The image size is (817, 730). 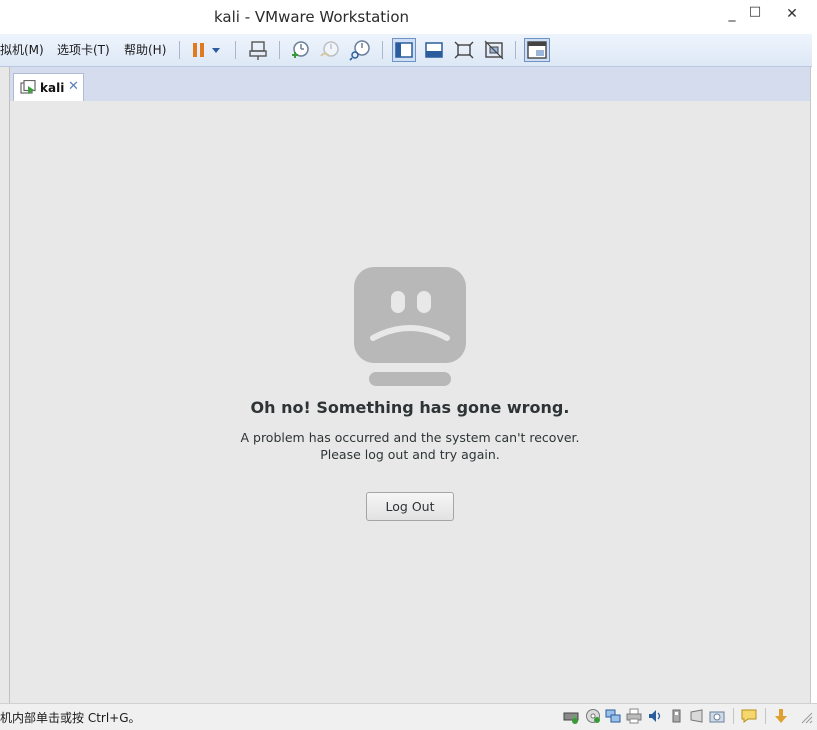 I want to click on library-panel-edge, so click(x=5, y=385).